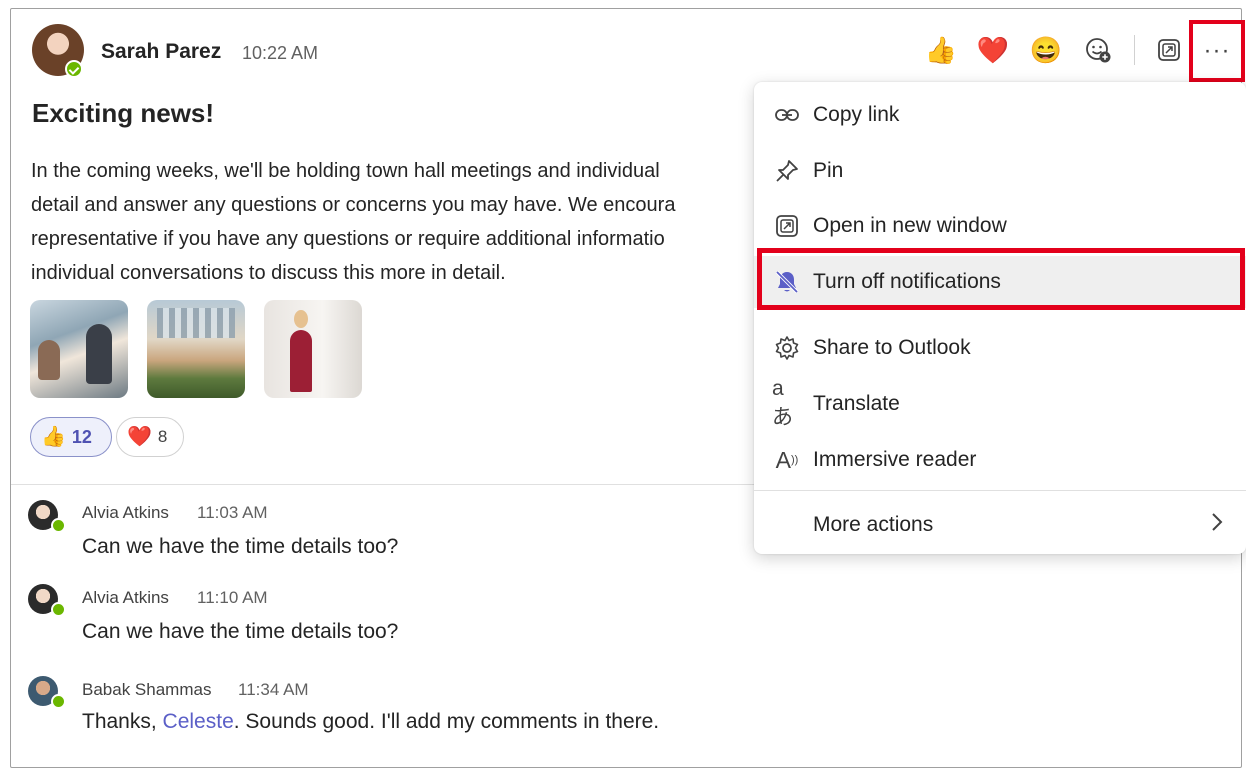 Image resolution: width=1246 pixels, height=768 pixels. I want to click on reply-timestamp: 11:10 AM, so click(232, 597).